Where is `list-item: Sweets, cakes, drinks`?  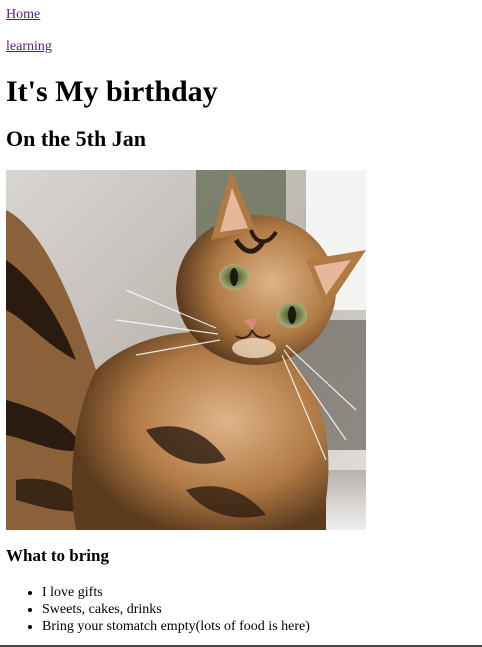
list-item: Sweets, cakes, drinks is located at coordinates (176, 609).